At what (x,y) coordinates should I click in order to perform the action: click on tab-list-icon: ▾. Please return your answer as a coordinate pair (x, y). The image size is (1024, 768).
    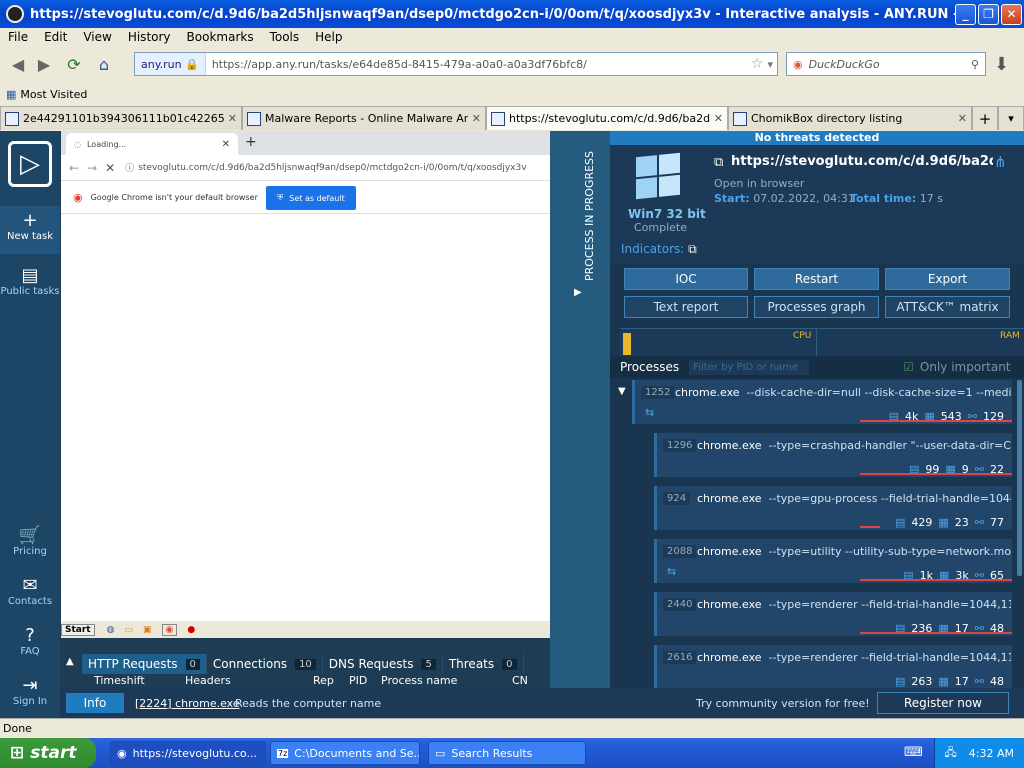
    Looking at the image, I should click on (1011, 118).